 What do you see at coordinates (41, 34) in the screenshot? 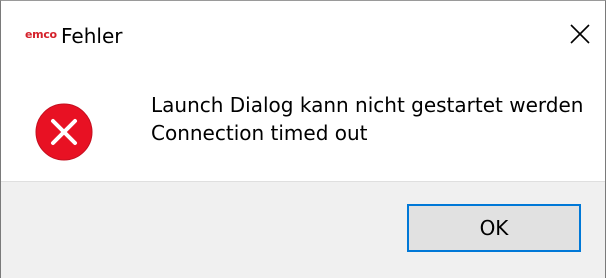
I see `emco-logo: emco` at bounding box center [41, 34].